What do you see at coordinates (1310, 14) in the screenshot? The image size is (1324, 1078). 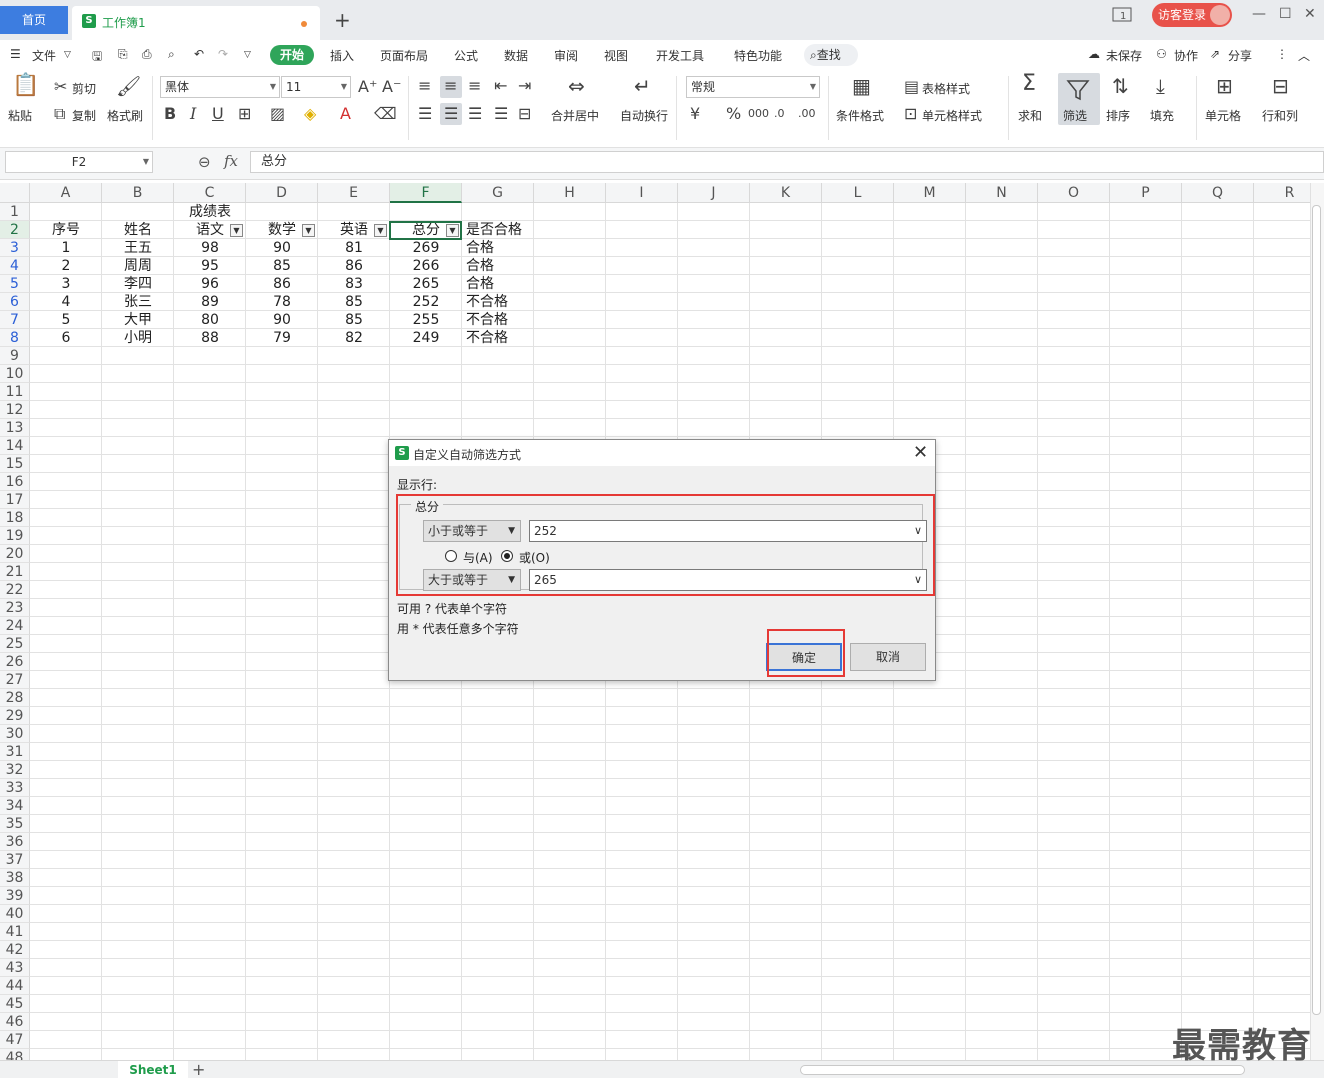 I see `close-window-icon: ✕` at bounding box center [1310, 14].